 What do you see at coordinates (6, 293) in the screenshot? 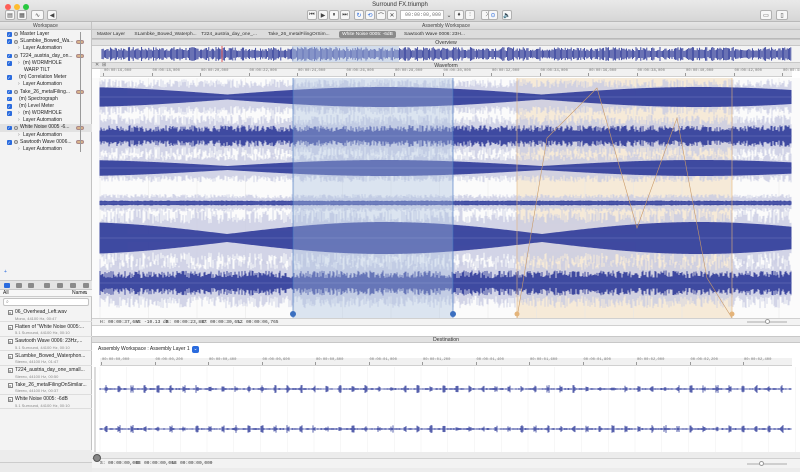
I see `filter-all: All` at bounding box center [6, 293].